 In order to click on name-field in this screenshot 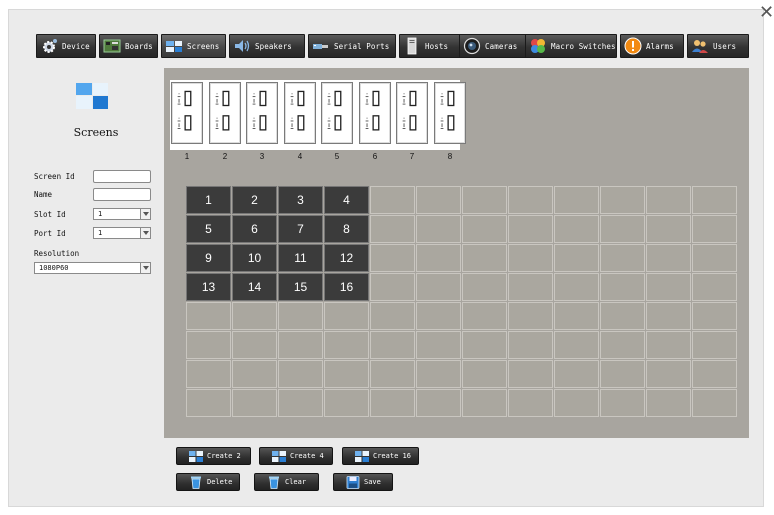, I will do `click(122, 194)`.